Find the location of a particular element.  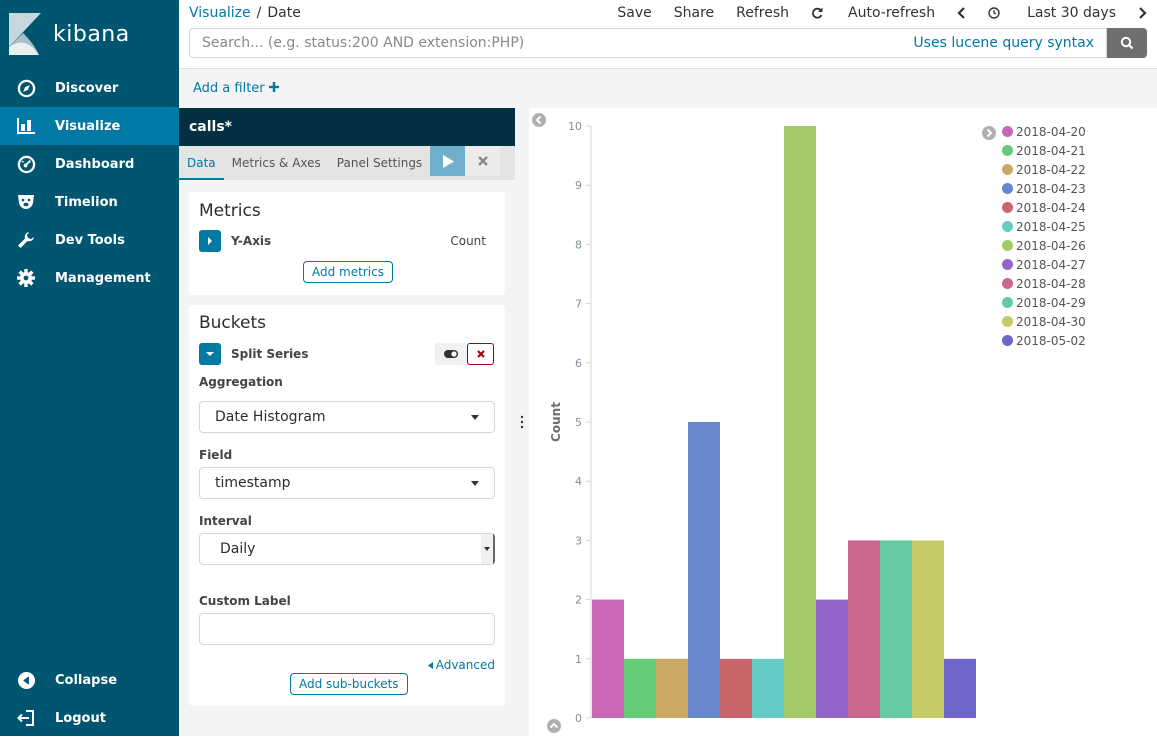

wrench-icon is located at coordinates (26, 240).